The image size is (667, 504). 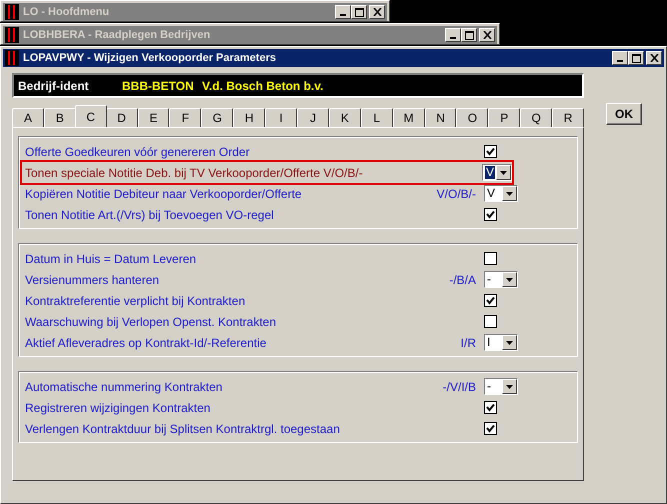 I want to click on tab: G, so click(x=217, y=117).